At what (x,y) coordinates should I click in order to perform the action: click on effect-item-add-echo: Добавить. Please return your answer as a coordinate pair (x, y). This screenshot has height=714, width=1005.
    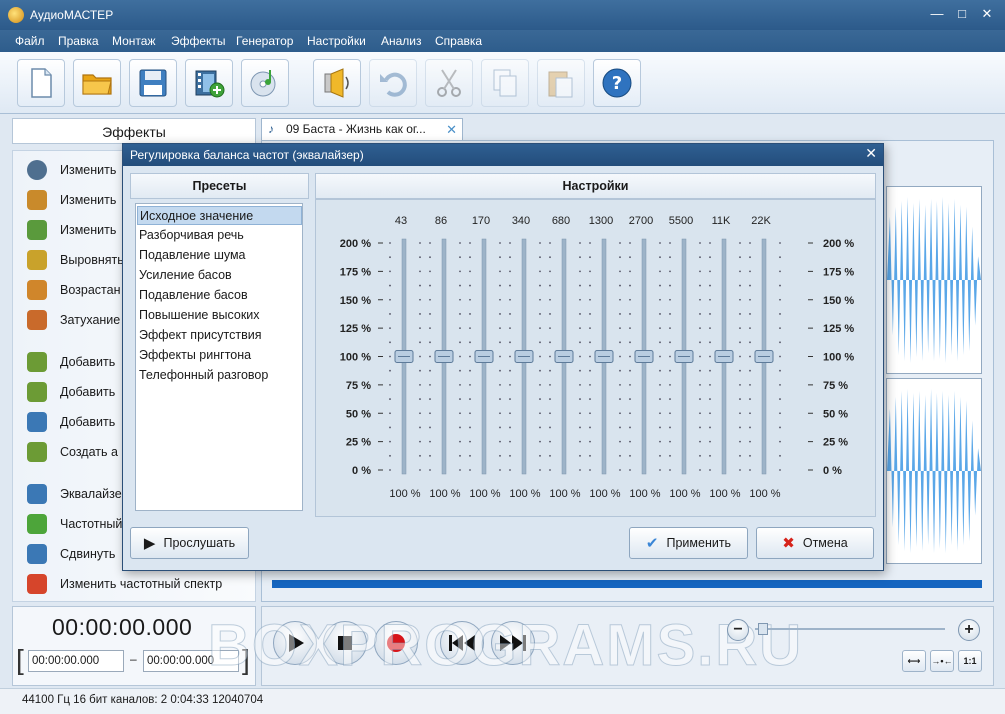
    Looking at the image, I should click on (71, 392).